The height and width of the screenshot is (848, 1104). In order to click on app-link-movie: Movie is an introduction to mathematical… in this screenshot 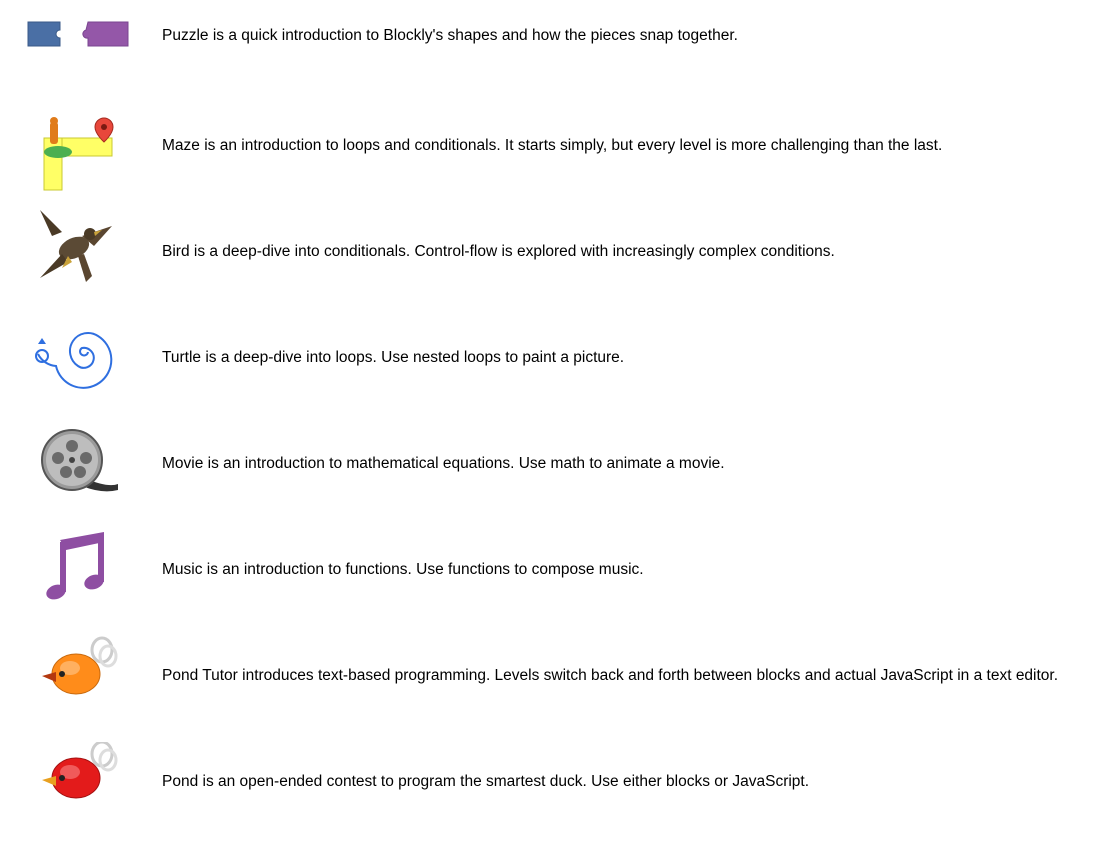, I will do `click(443, 463)`.